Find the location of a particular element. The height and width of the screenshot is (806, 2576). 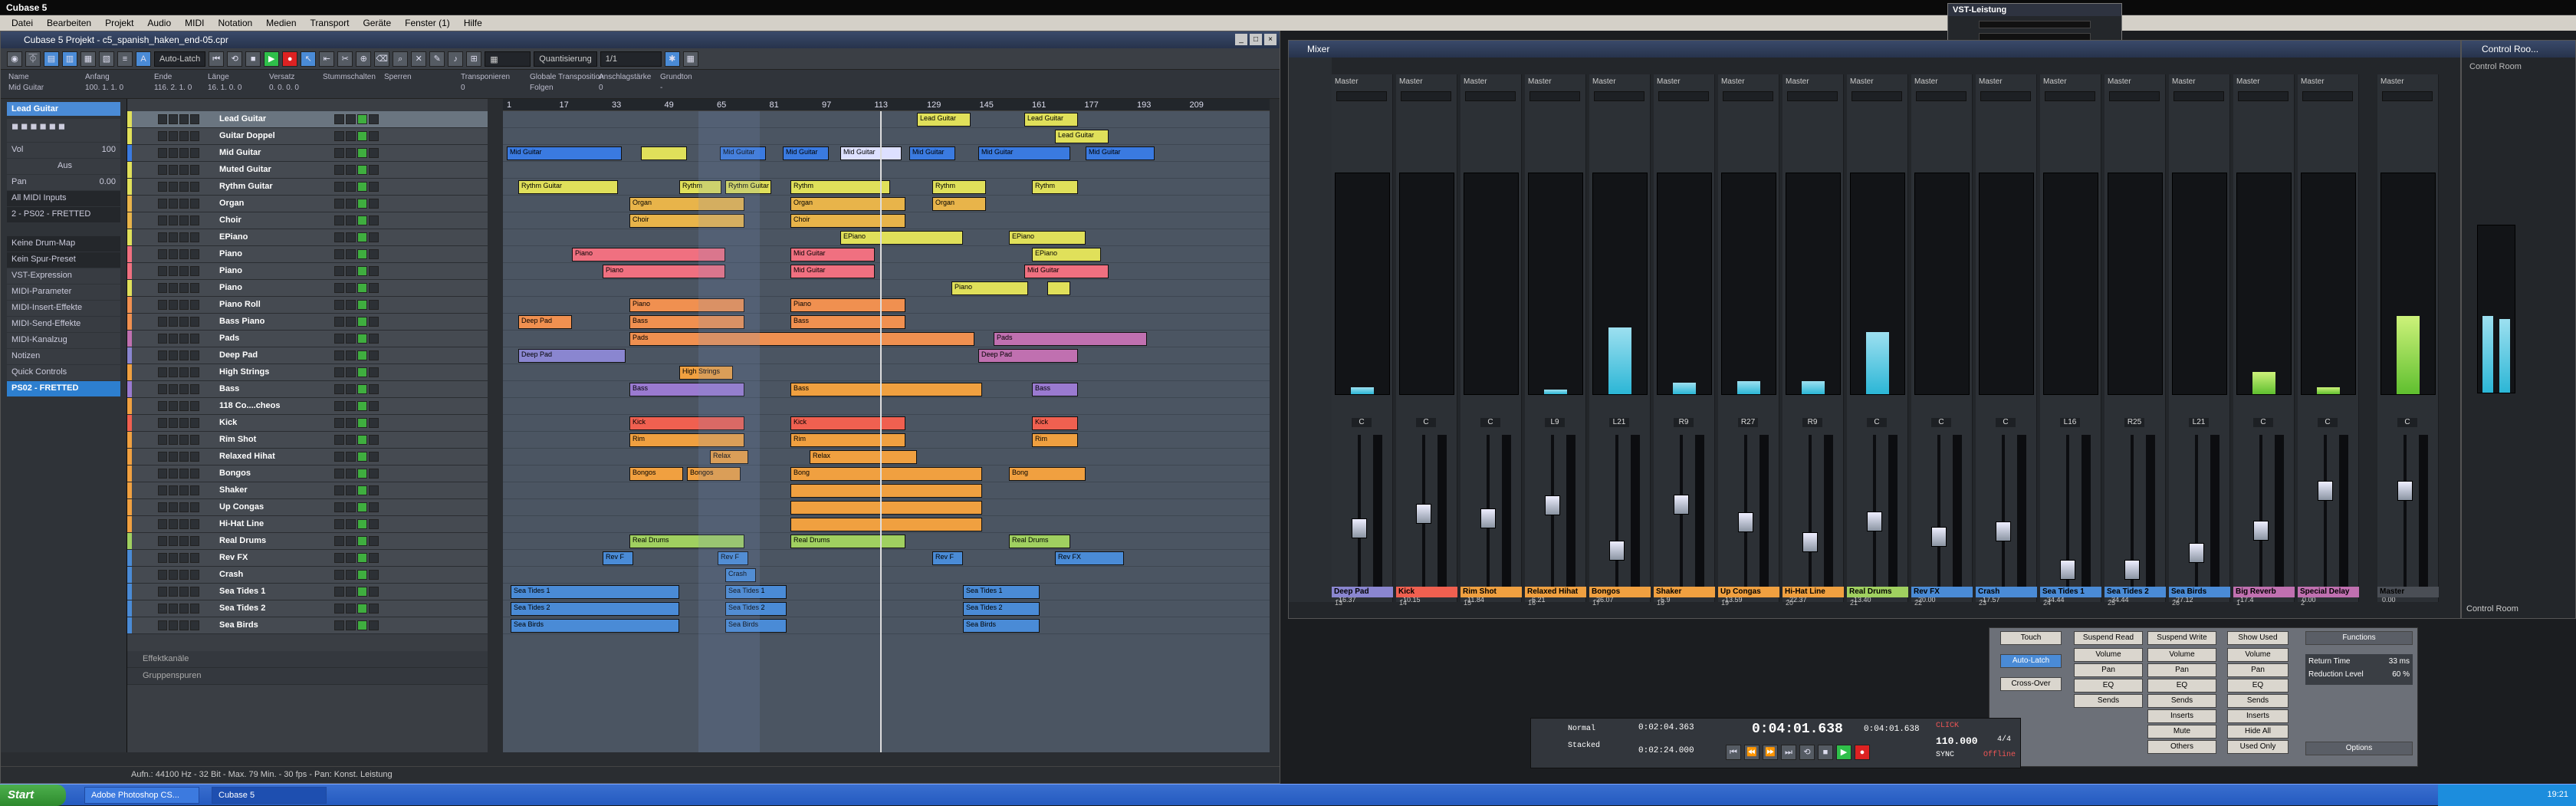

menu-item-audio: Audio is located at coordinates (159, 23).